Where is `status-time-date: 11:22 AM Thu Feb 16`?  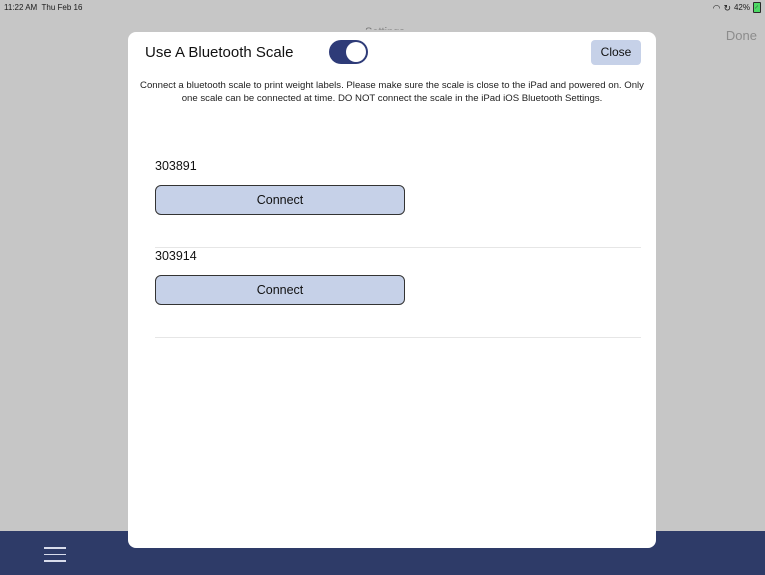
status-time-date: 11:22 AM Thu Feb 16 is located at coordinates (43, 7).